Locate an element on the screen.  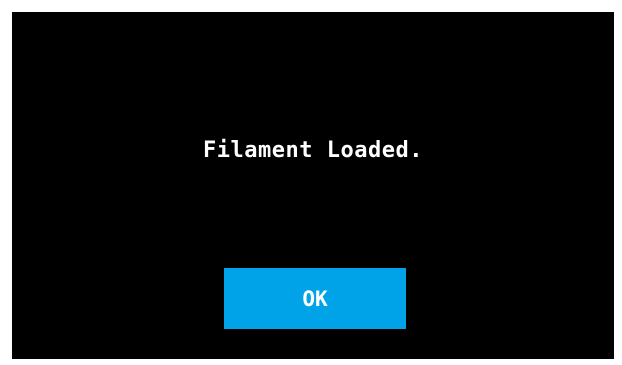
ok-button: OK is located at coordinates (315, 298).